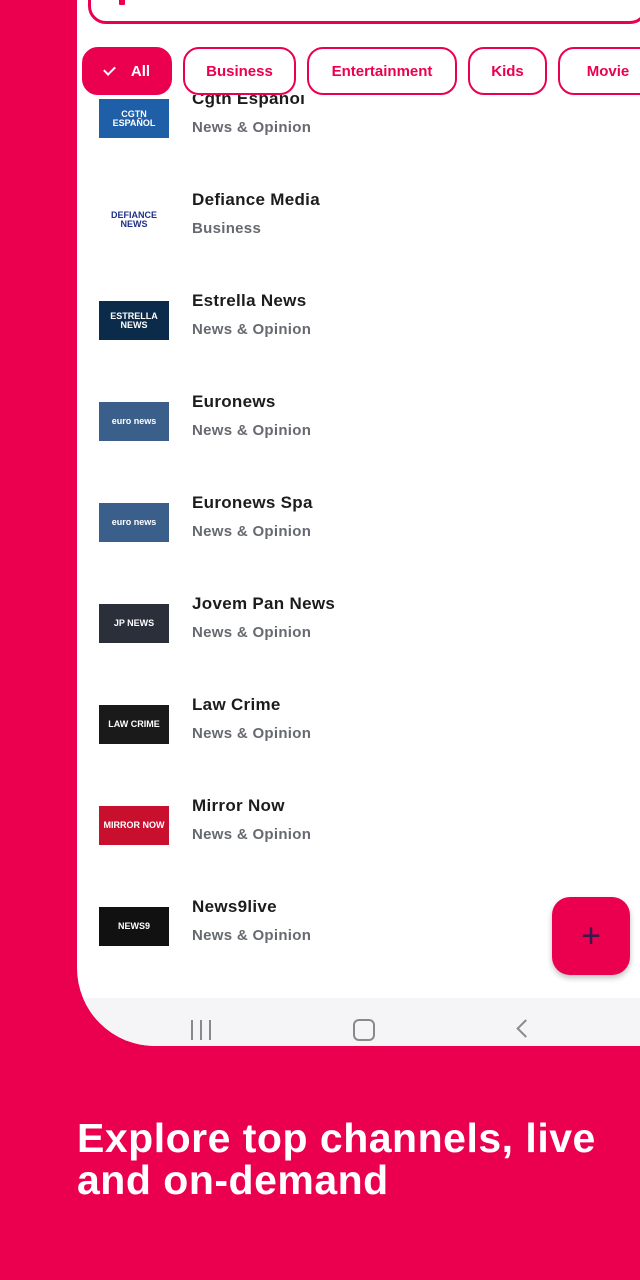 The height and width of the screenshot is (1280, 640). I want to click on channel-logo: JP NEWS, so click(134, 623).